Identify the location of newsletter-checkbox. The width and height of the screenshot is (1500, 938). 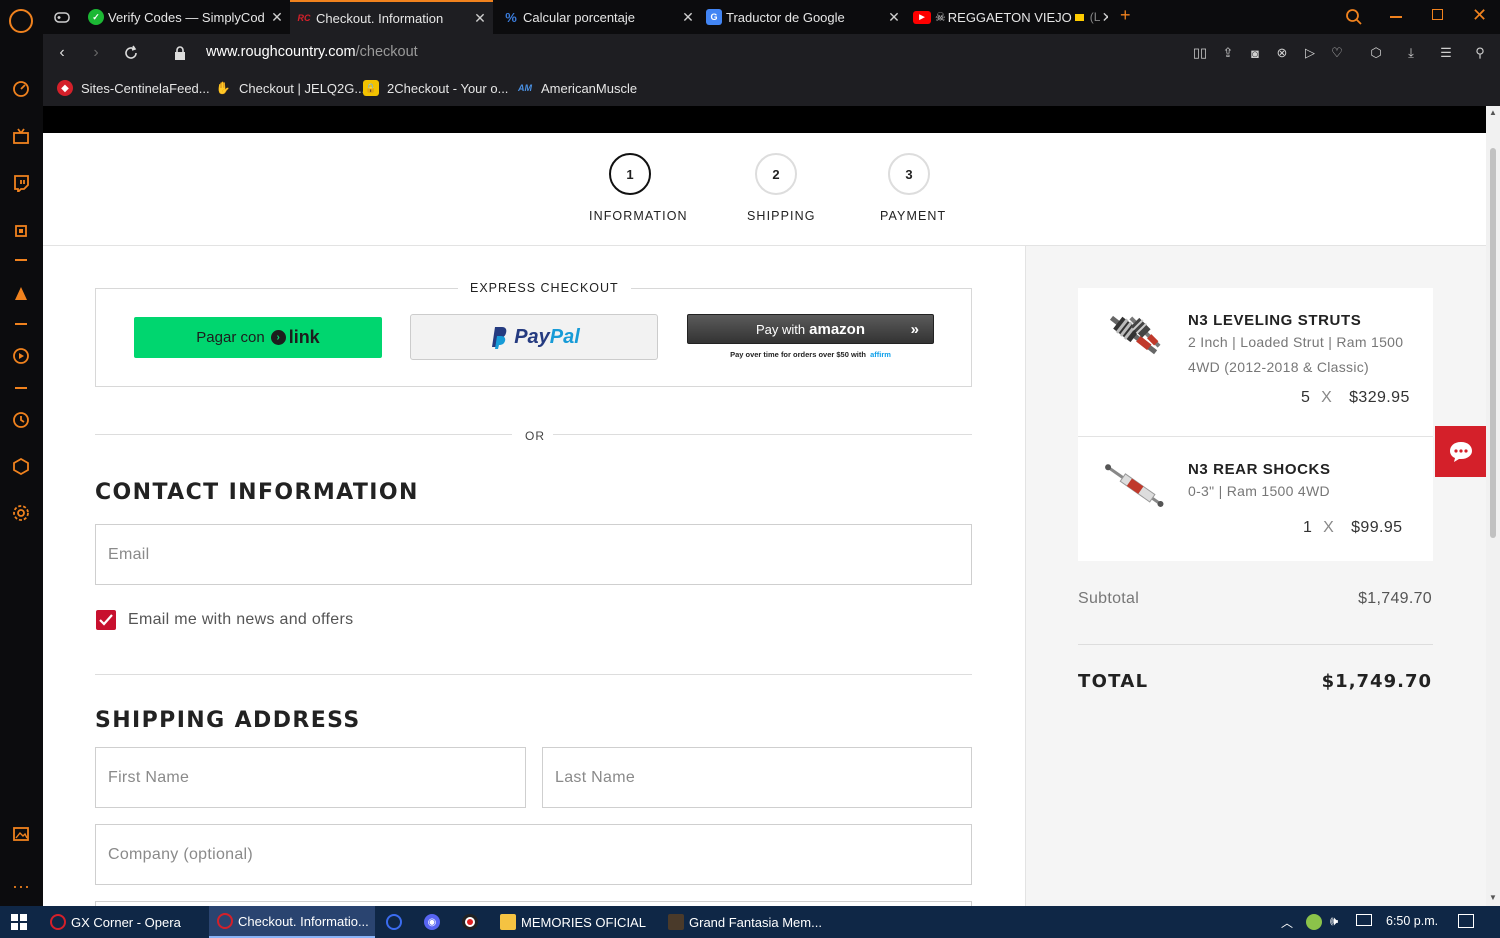
(106, 620).